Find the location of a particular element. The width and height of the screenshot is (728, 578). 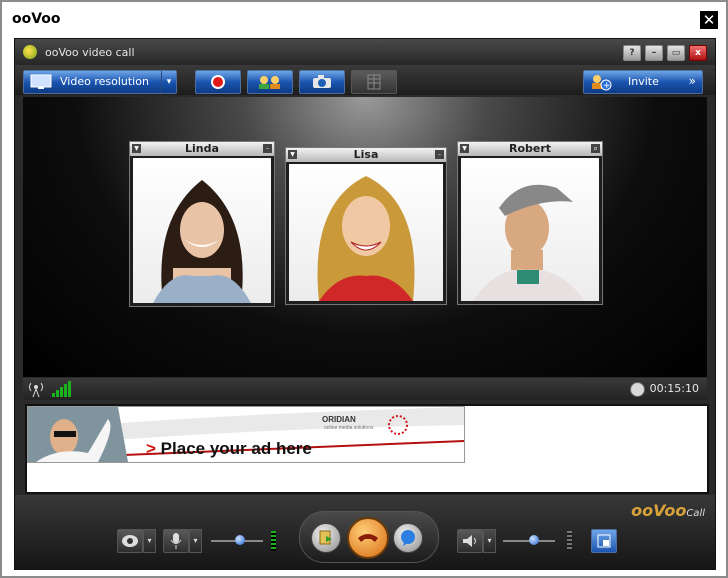

speaker-level-meter is located at coordinates (569, 541).